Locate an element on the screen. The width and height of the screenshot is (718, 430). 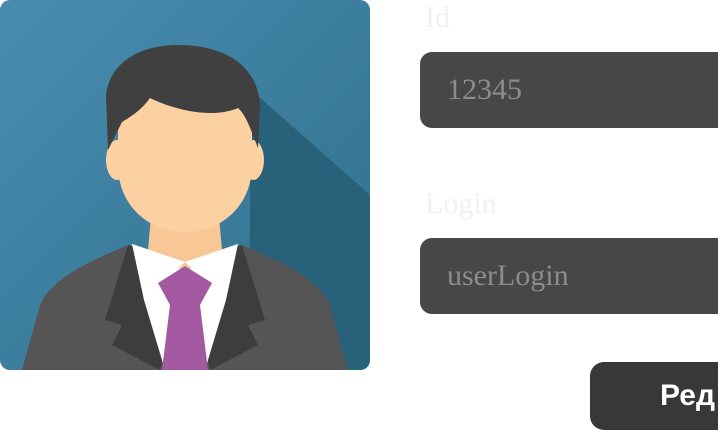
id-label: Id is located at coordinates (437, 17).